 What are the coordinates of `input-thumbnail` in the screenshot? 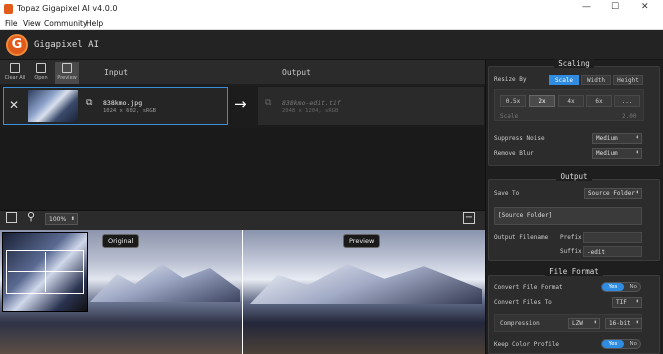 It's located at (53, 106).